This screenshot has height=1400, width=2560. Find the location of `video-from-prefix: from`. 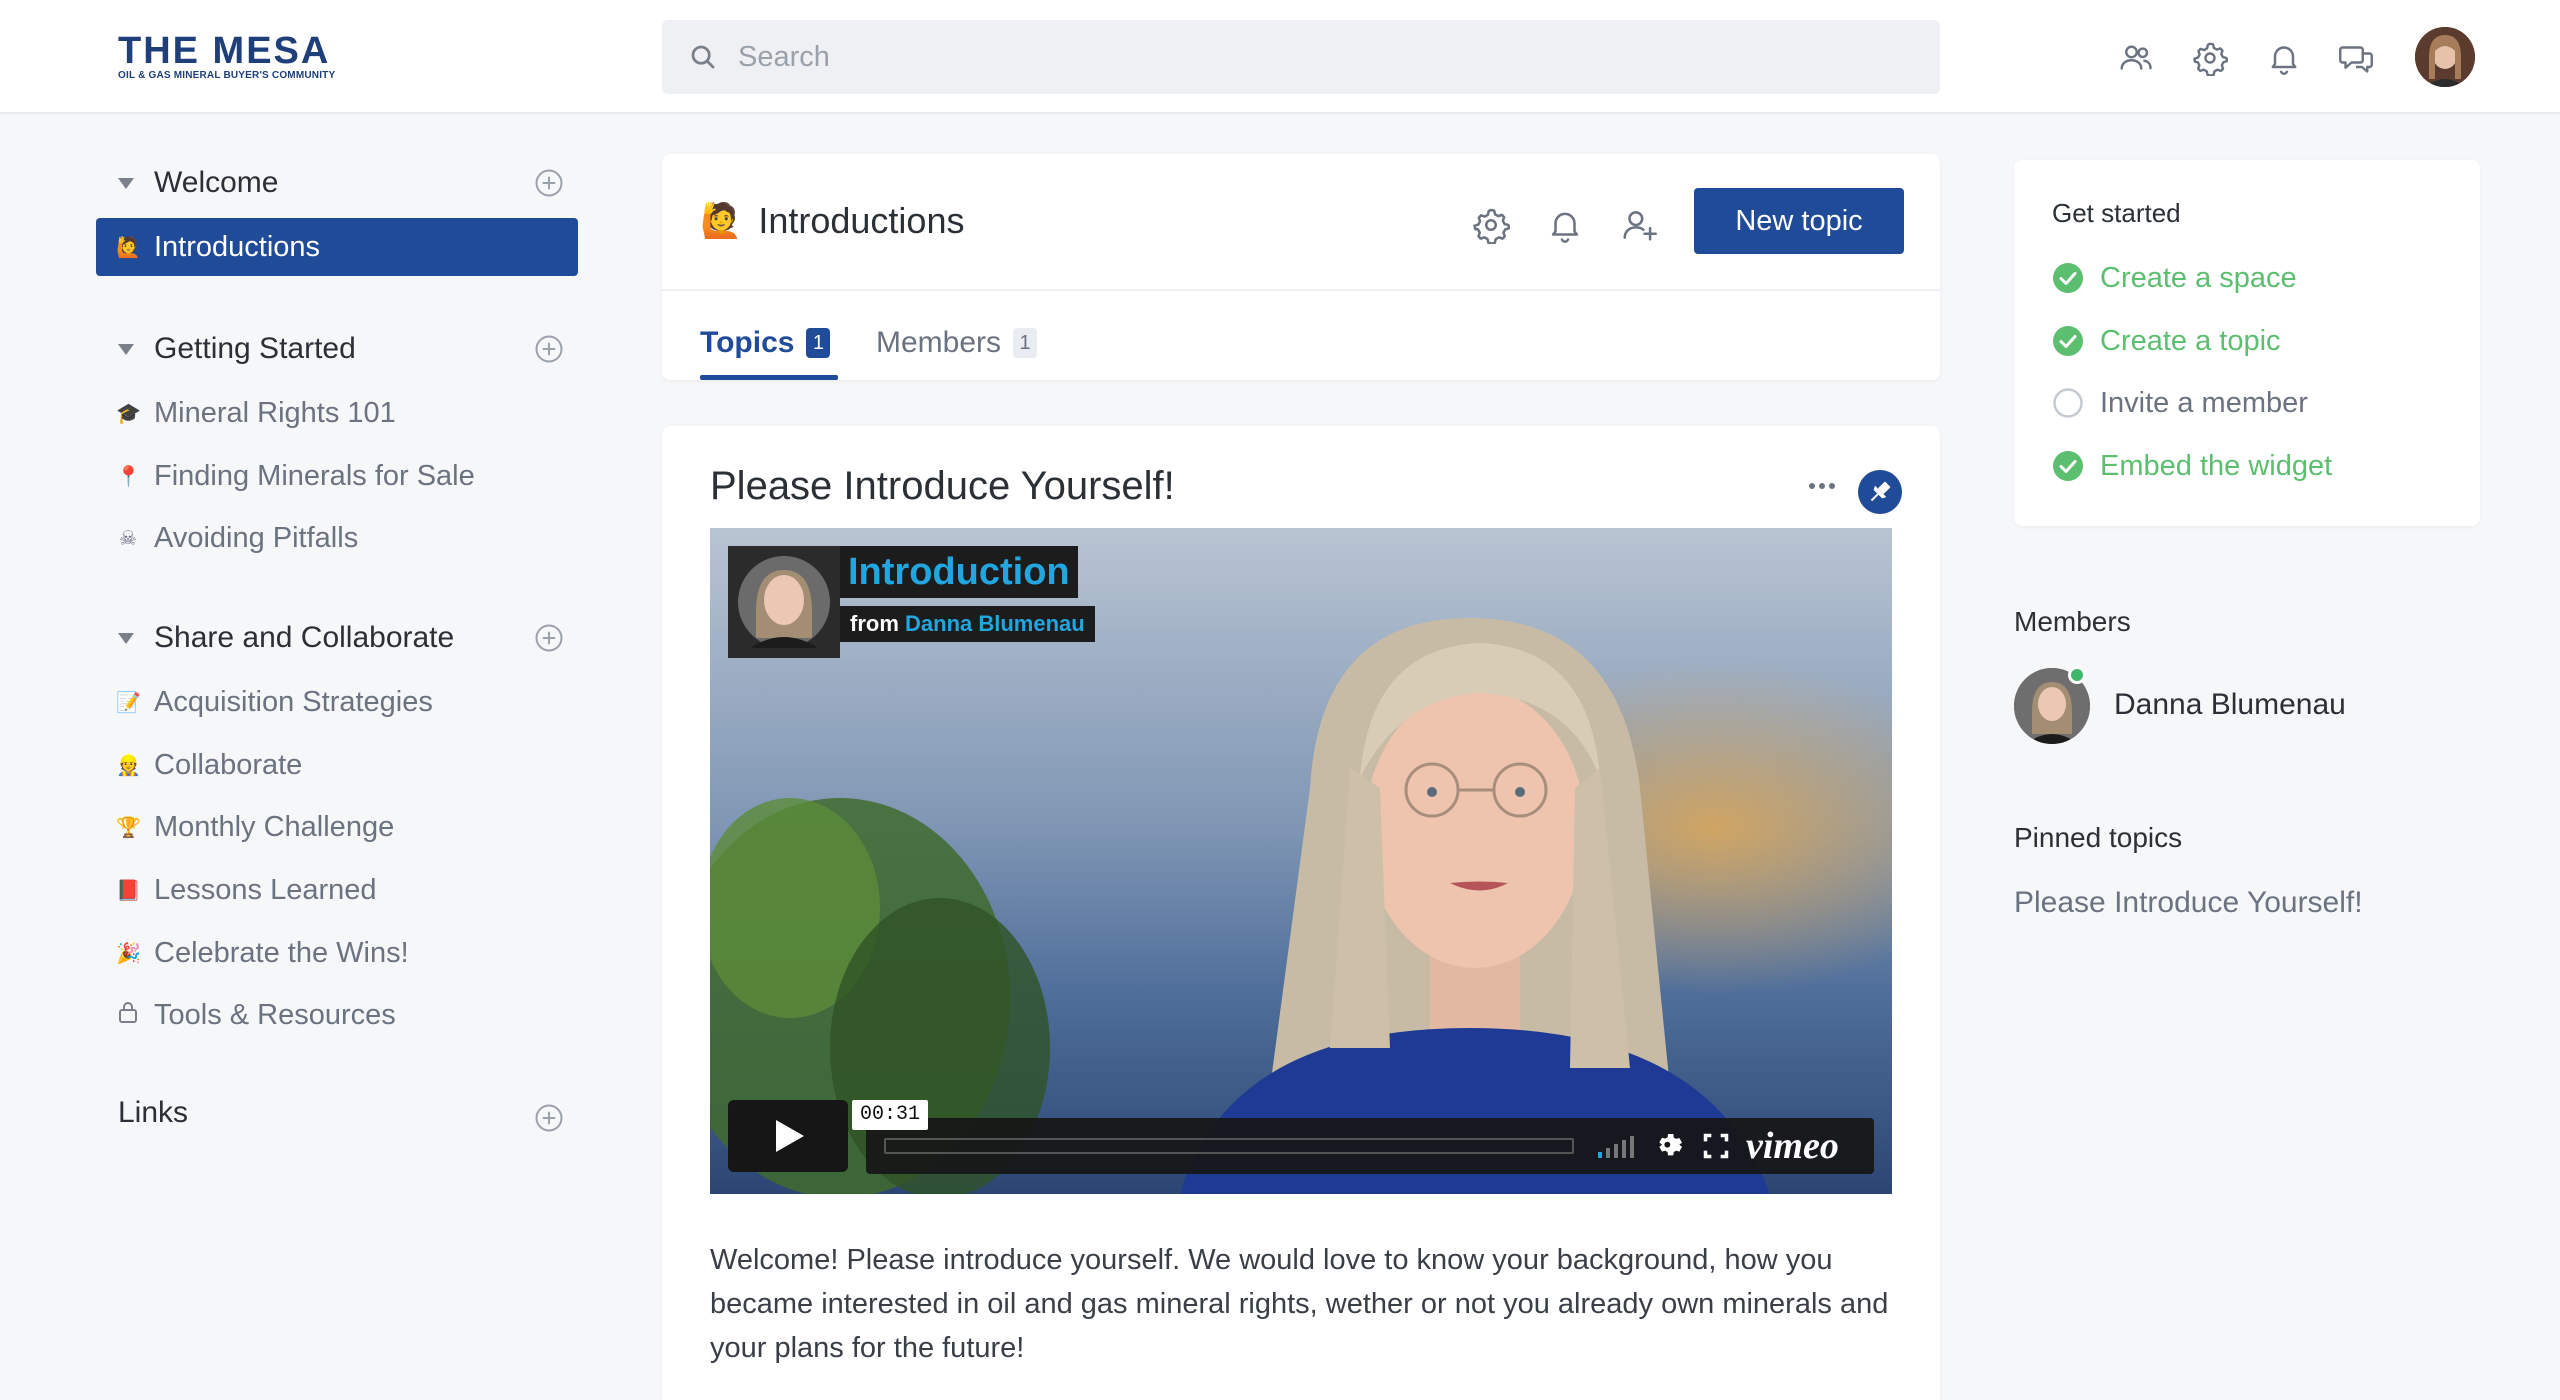

video-from-prefix: from is located at coordinates (874, 623).